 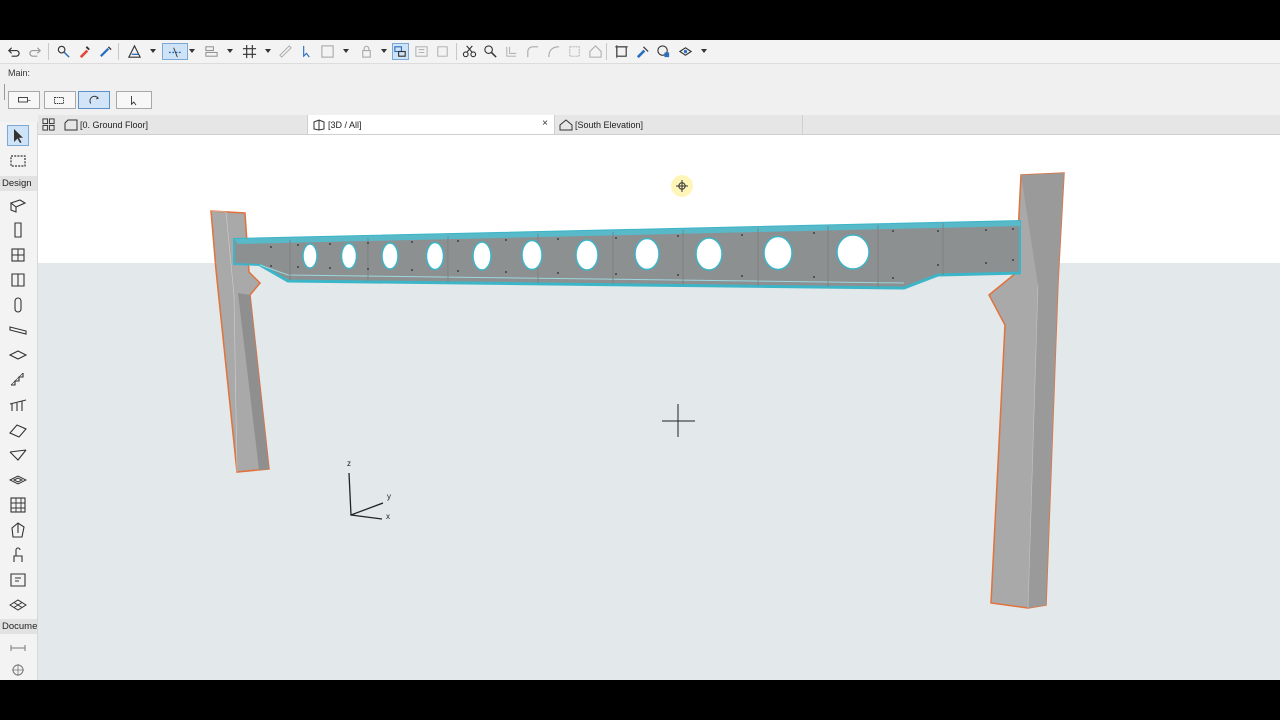 What do you see at coordinates (48, 124) in the screenshot?
I see `tab-overview-icon` at bounding box center [48, 124].